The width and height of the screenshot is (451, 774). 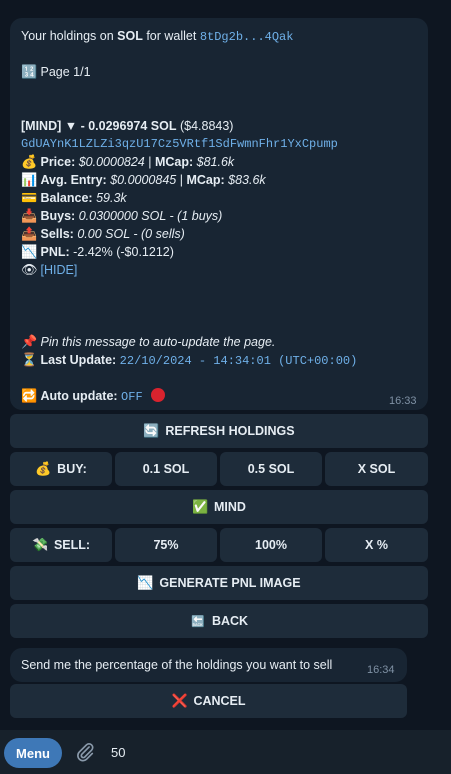 What do you see at coordinates (230, 621) in the screenshot?
I see `back-label: BACK` at bounding box center [230, 621].